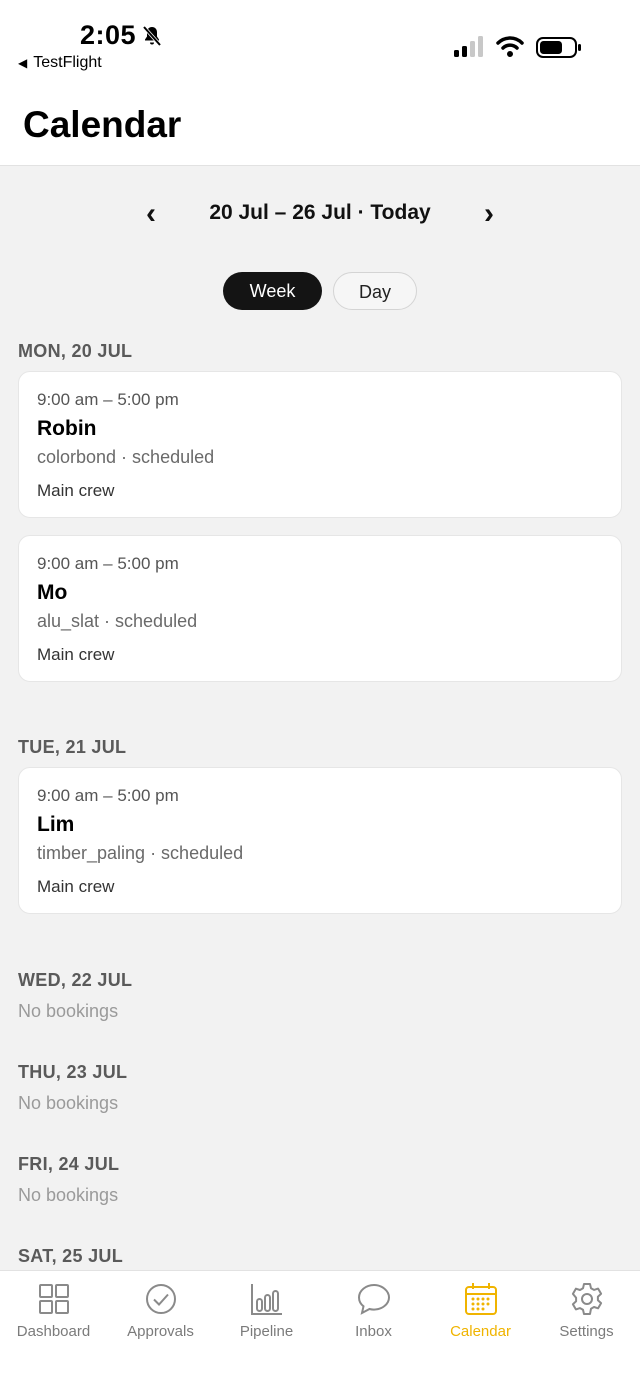 The width and height of the screenshot is (640, 1392). Describe the element at coordinates (108, 35) in the screenshot. I see `status-time: 2:05` at that location.